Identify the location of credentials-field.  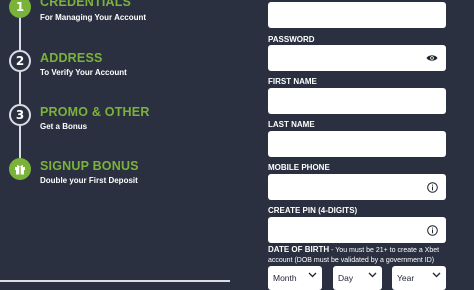
(351, 15).